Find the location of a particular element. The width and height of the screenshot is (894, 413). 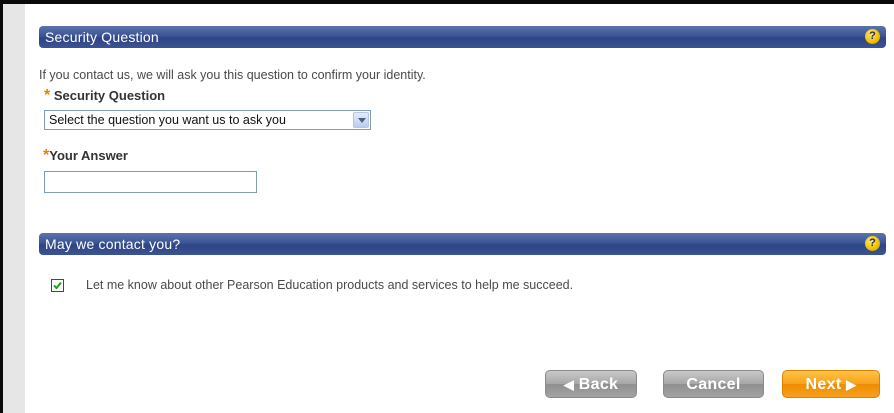

back-button: ◀ Back is located at coordinates (591, 384).